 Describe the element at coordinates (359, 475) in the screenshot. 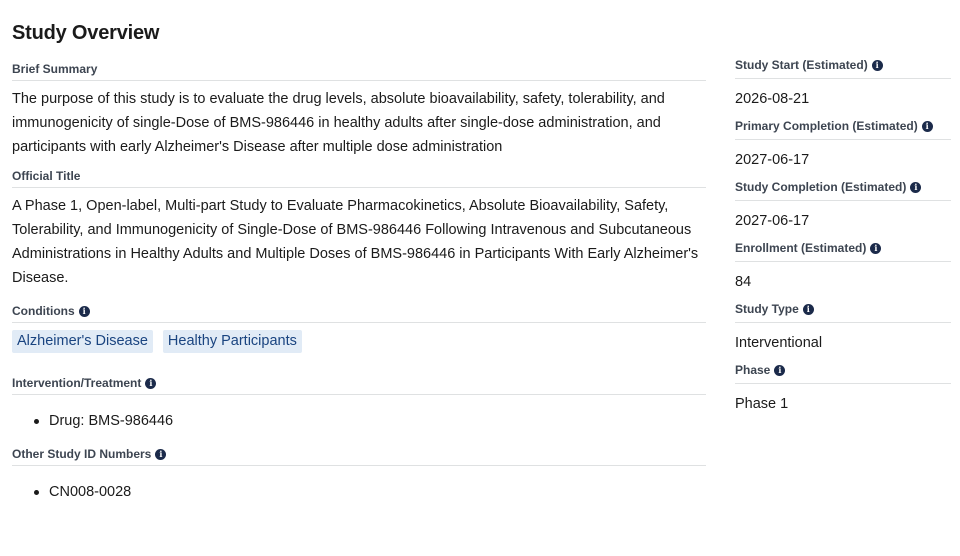

I see `other-ids-section: Other Study ID Numbers i CN008-0028` at that location.